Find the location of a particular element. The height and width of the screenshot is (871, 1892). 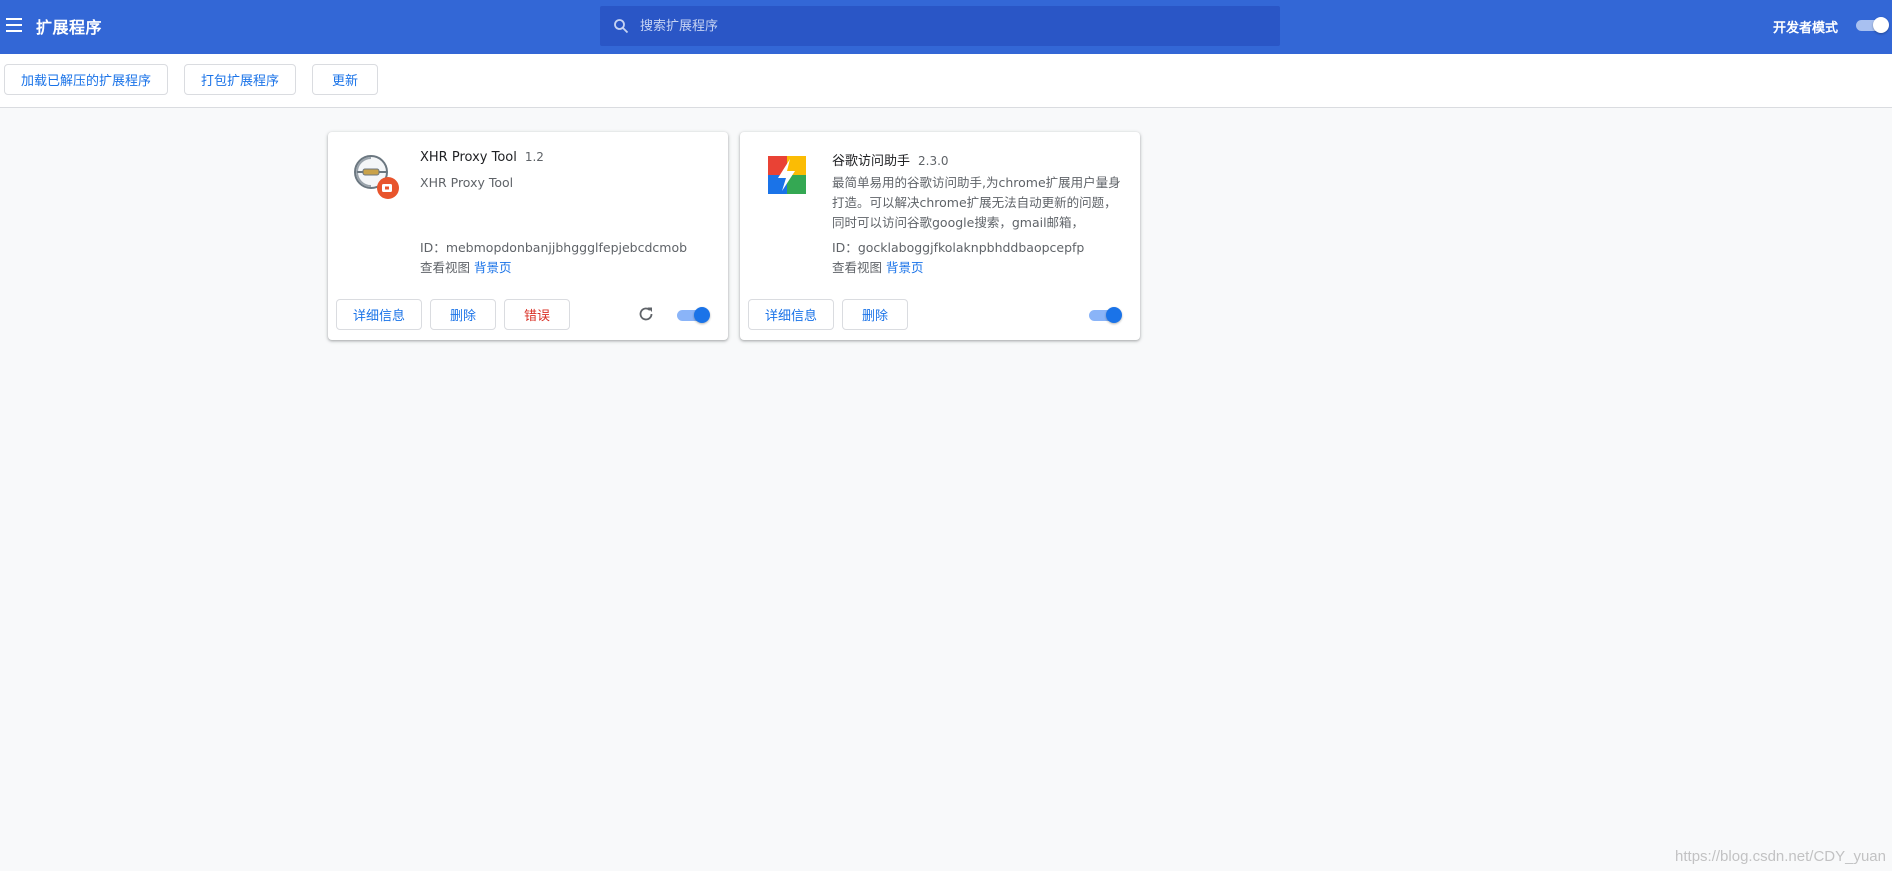

extension-version: 1.2 is located at coordinates (534, 157).